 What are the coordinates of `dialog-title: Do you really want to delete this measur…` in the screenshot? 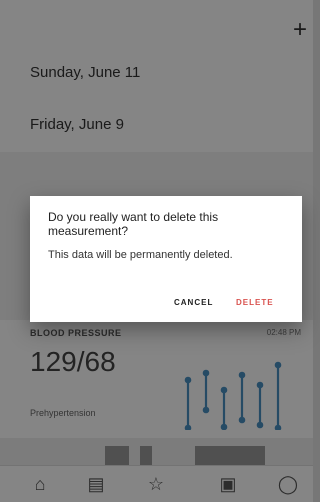 It's located at (133, 224).